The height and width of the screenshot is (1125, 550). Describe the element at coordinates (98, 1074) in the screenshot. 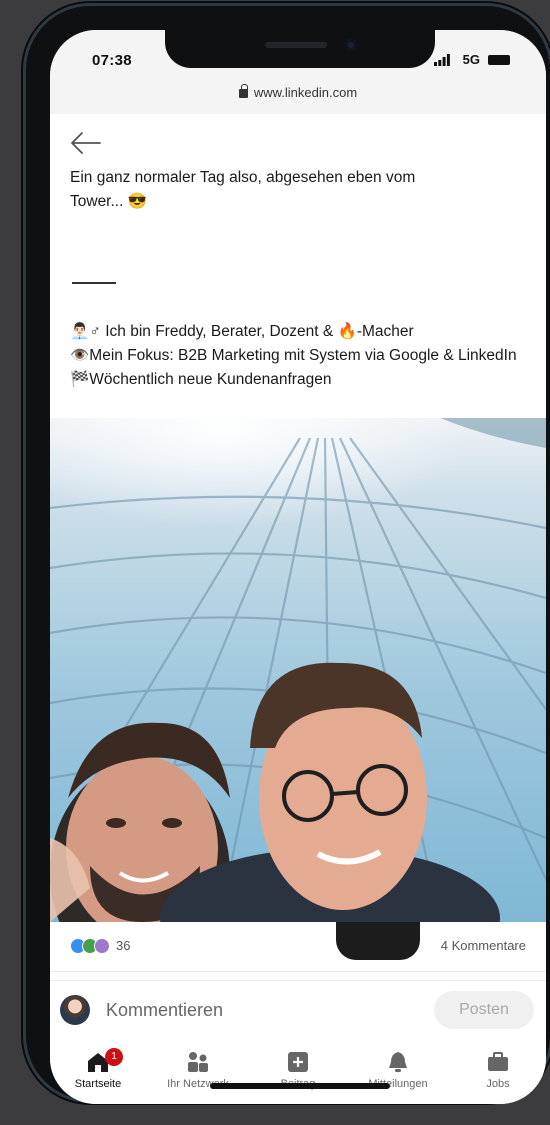

I see `tab-home: 1 Startseite` at that location.